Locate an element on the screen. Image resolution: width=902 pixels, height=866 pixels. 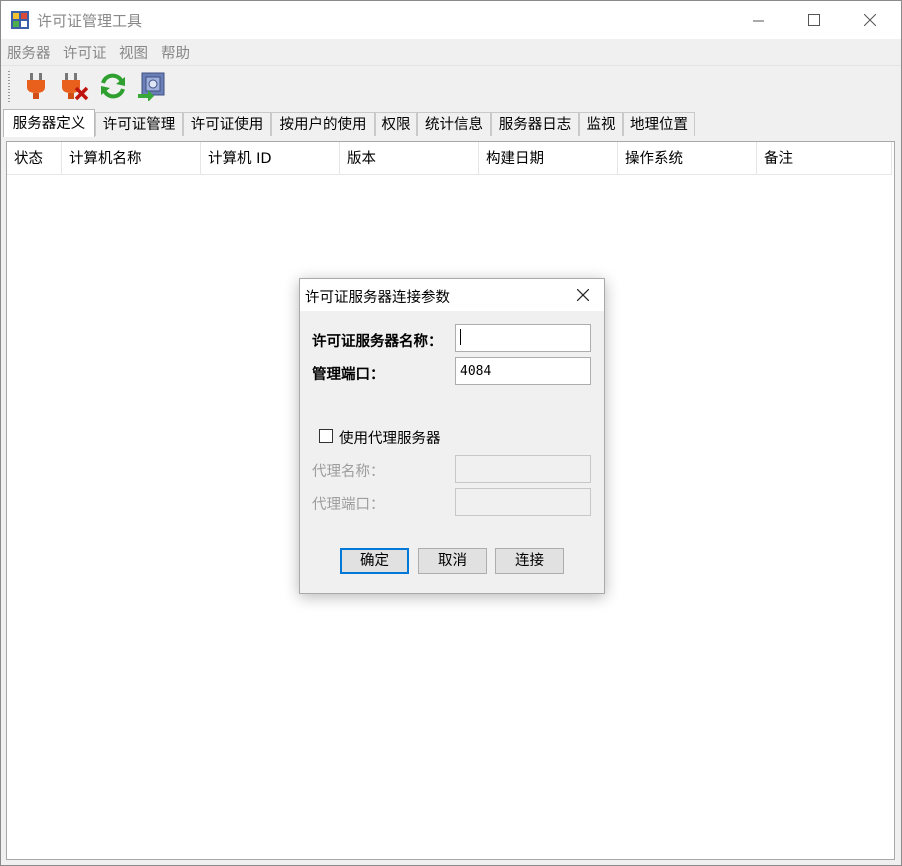
proxy-name-label: 代理名称： is located at coordinates (348, 472).